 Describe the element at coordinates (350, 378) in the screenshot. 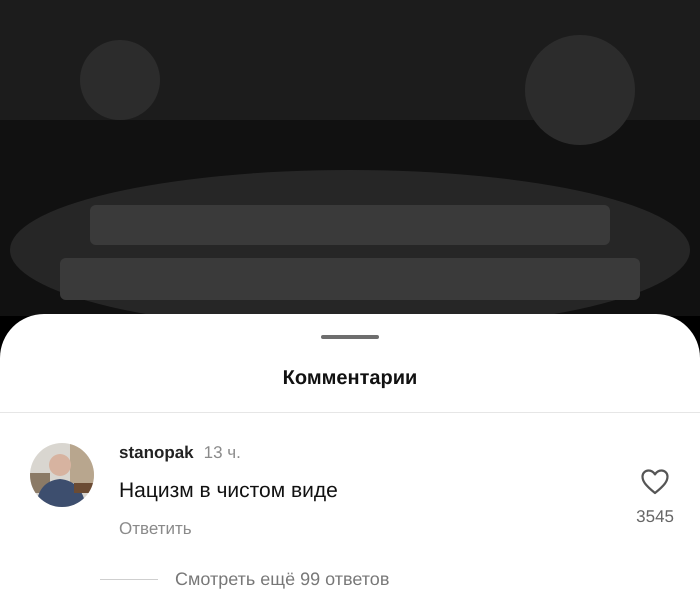

I see `sheet-title: Комментарии` at that location.